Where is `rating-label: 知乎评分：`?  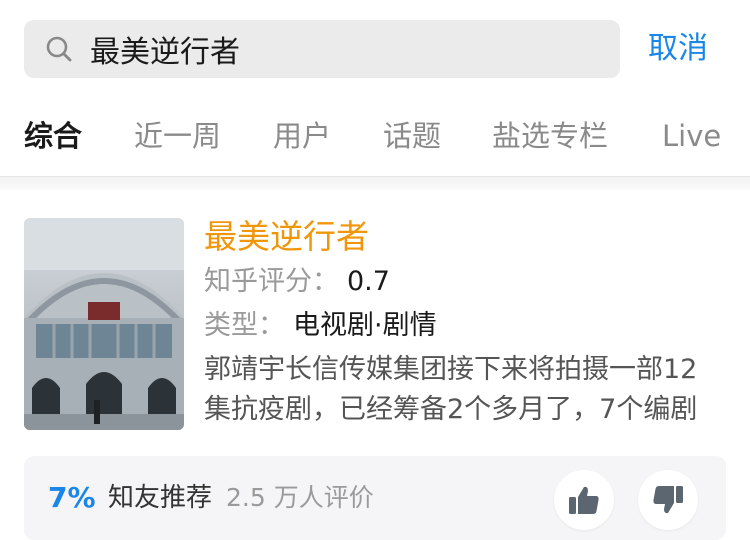 rating-label: 知乎评分： is located at coordinates (271, 281).